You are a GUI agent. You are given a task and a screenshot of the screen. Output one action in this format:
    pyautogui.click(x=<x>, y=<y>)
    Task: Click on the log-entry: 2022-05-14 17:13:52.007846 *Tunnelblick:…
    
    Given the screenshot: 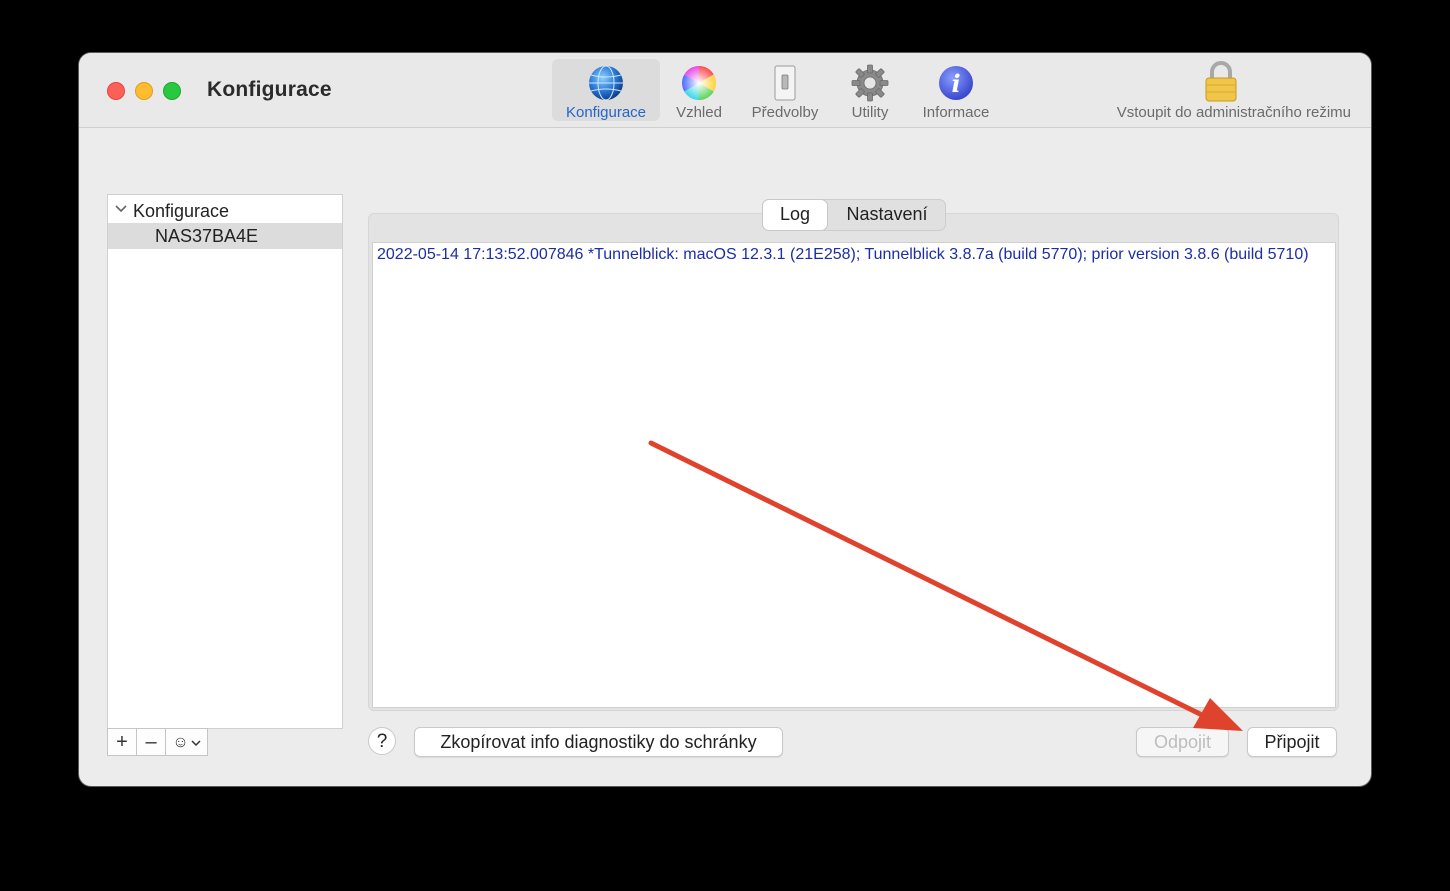 What is the action you would take?
    pyautogui.click(x=843, y=254)
    